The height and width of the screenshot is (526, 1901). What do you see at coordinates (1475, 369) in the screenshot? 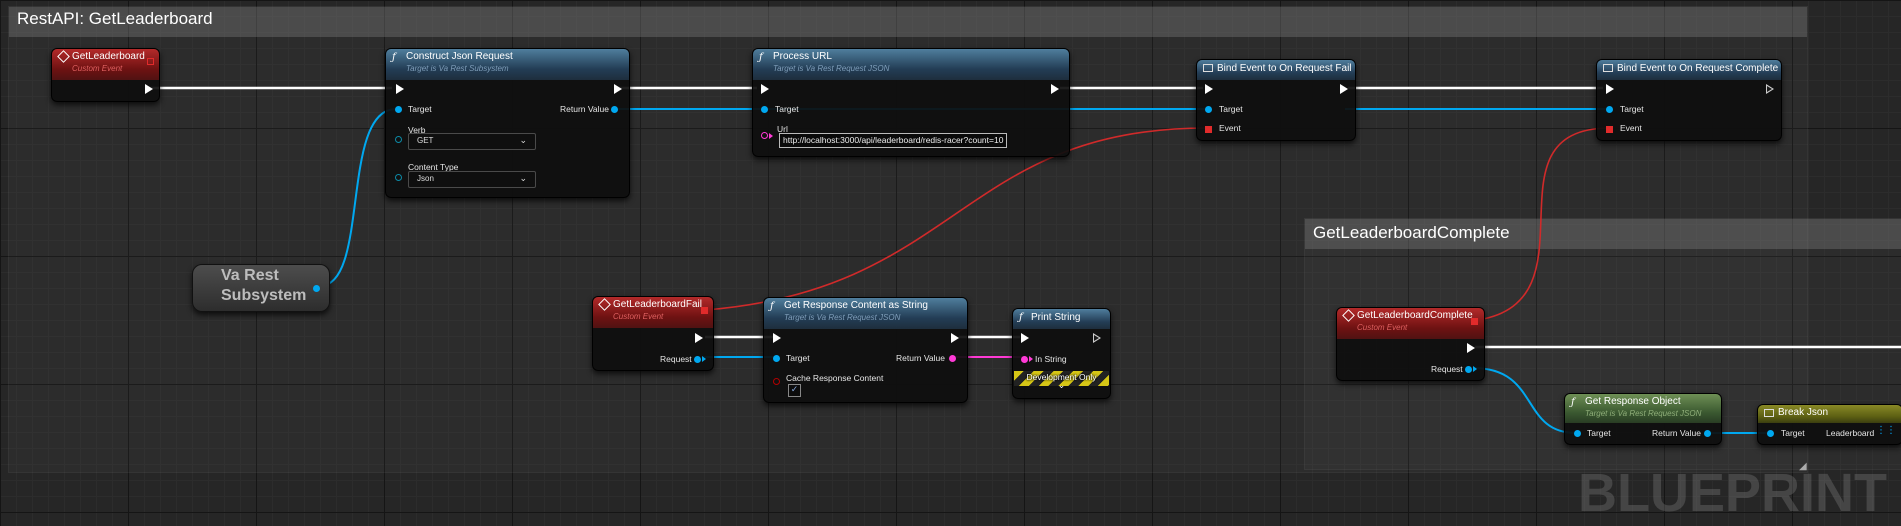
I see `request-output-arrow` at bounding box center [1475, 369].